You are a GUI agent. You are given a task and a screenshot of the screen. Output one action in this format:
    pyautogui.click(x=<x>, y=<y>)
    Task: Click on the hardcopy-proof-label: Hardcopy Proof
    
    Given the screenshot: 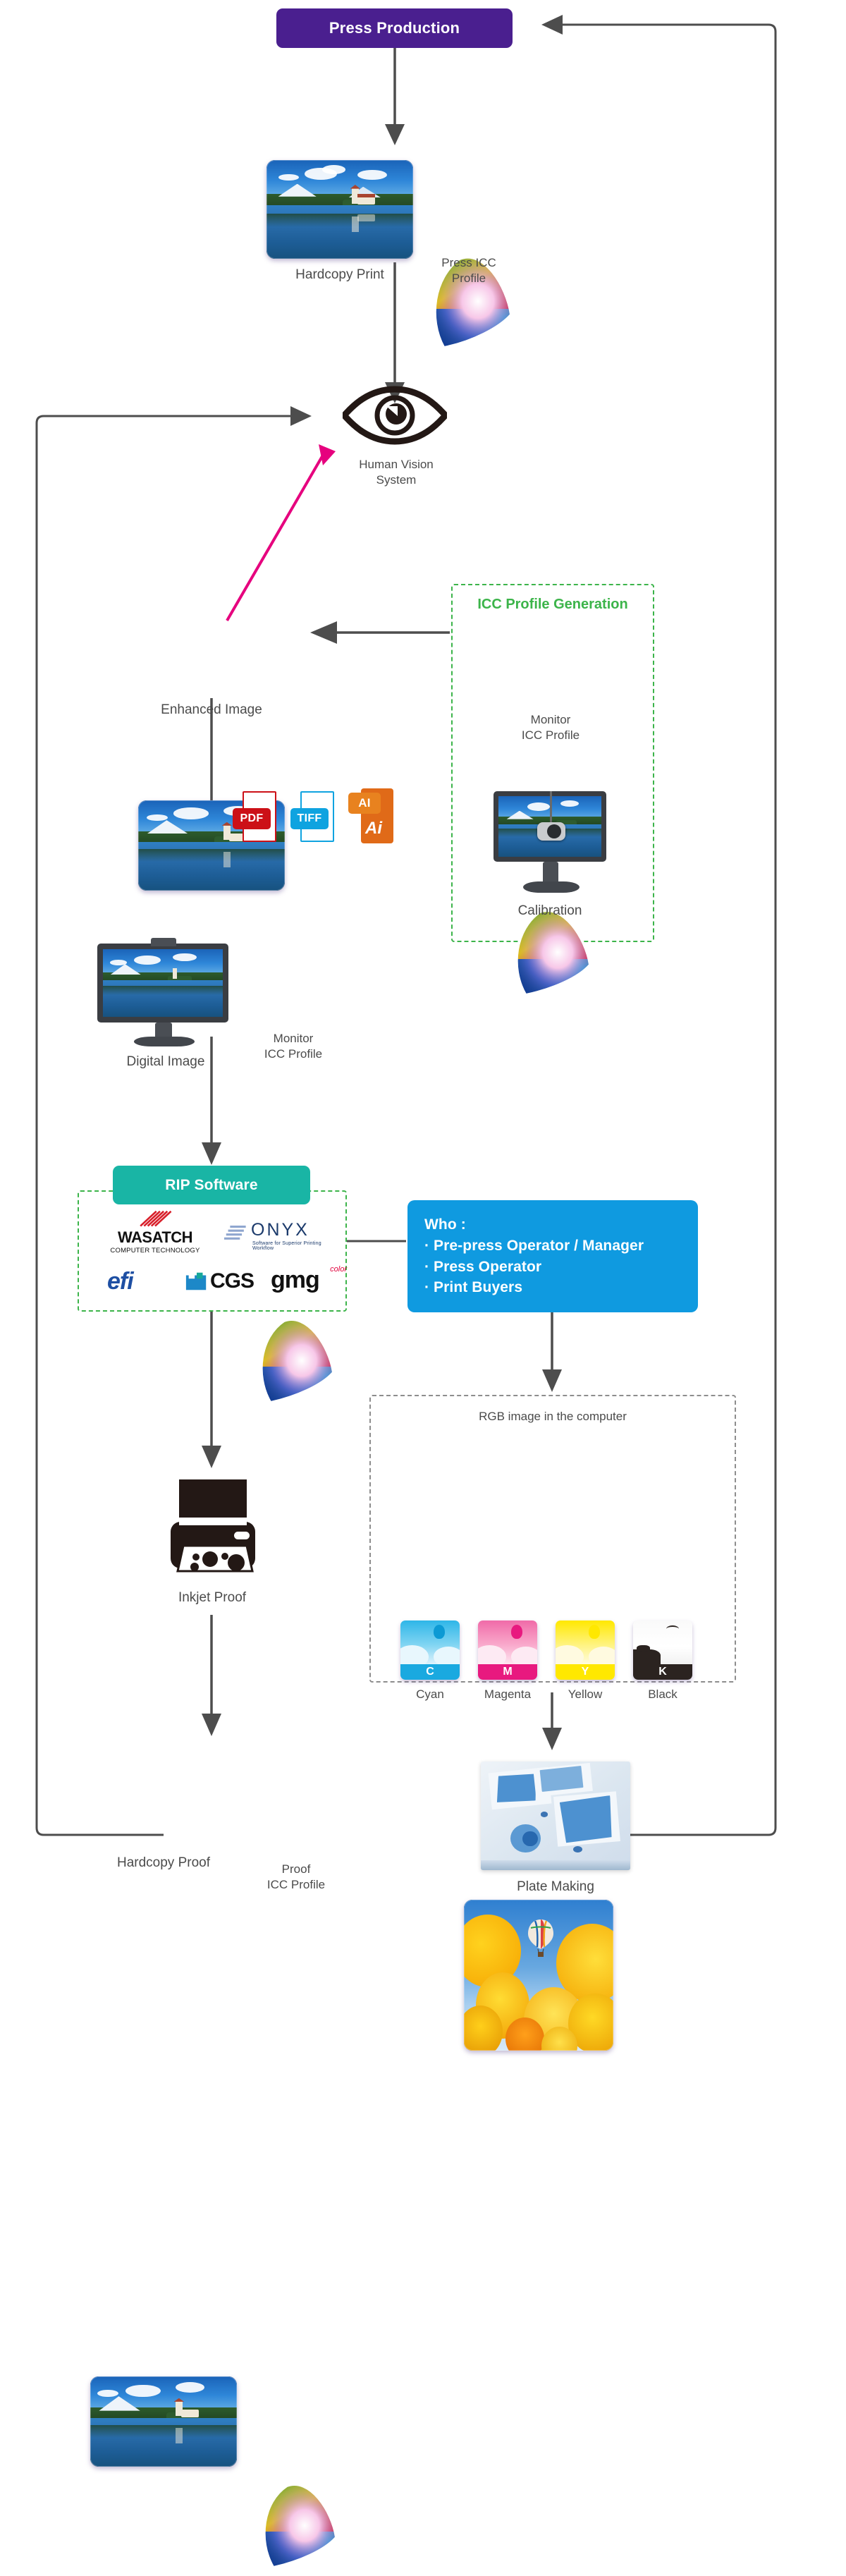 What is the action you would take?
    pyautogui.click(x=163, y=1863)
    